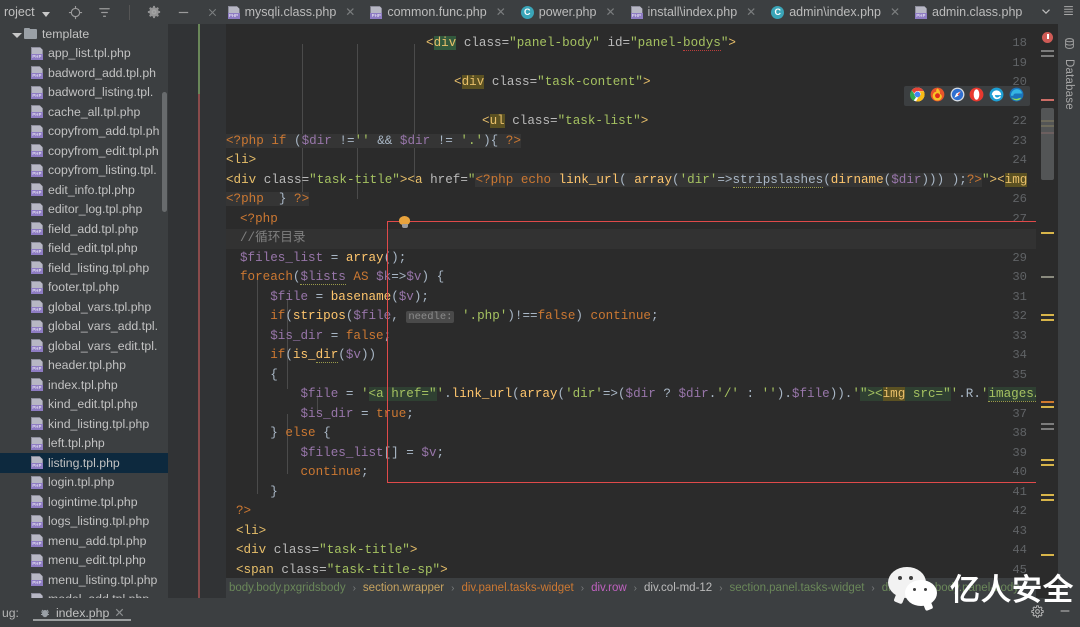 The width and height of the screenshot is (1080, 627). Describe the element at coordinates (84, 249) in the screenshot. I see `tree-file-10: PHP field_edit.tpl.php` at that location.